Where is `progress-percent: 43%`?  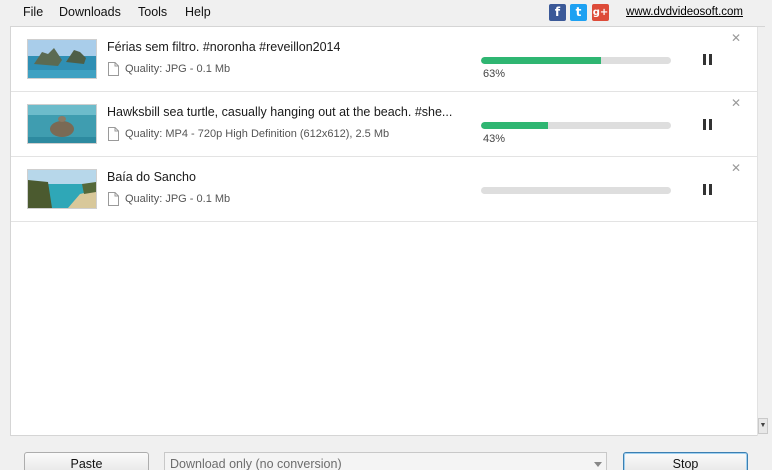 progress-percent: 43% is located at coordinates (494, 139).